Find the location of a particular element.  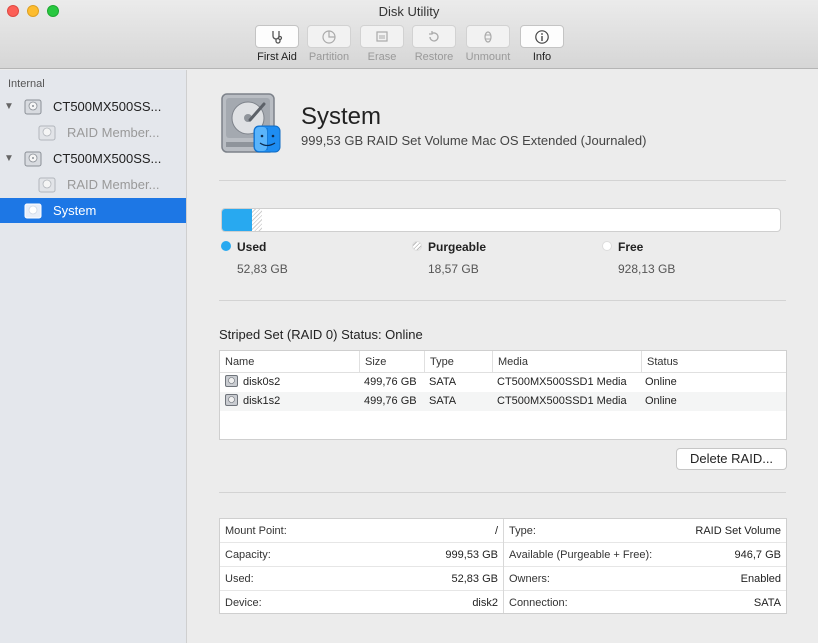

info-key: Available (Purgeable + Free): is located at coordinates (581, 555).